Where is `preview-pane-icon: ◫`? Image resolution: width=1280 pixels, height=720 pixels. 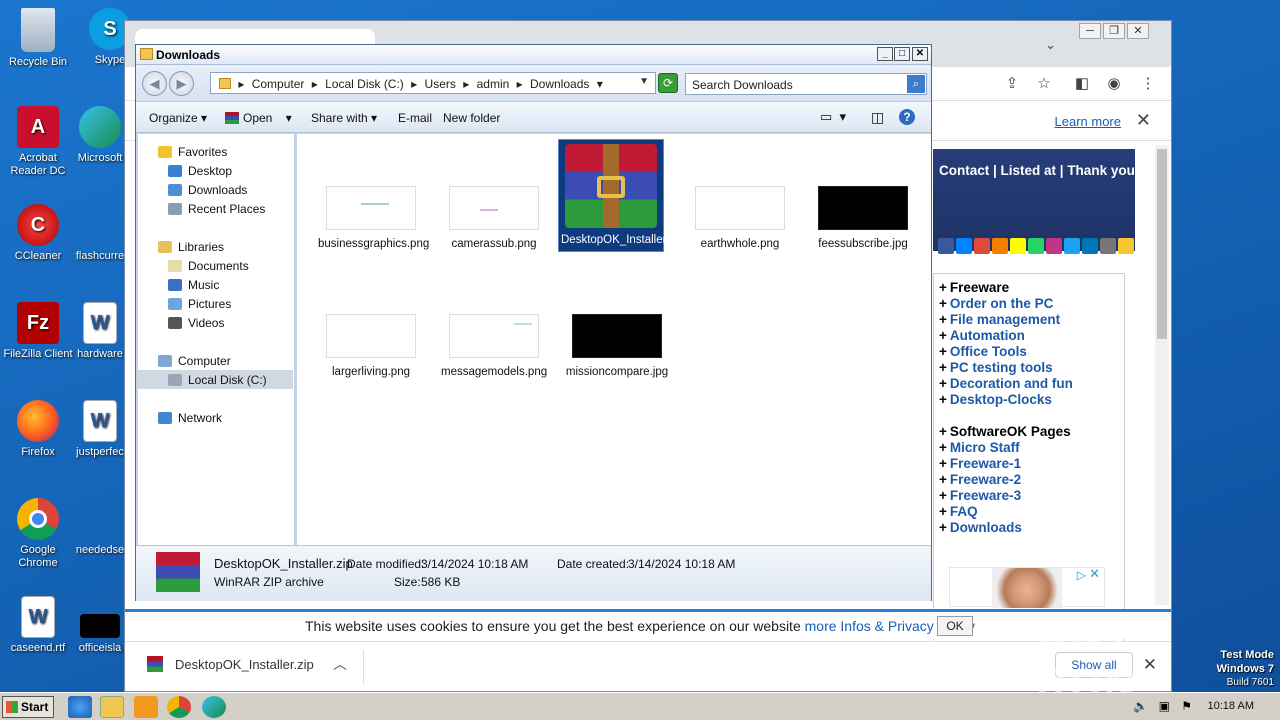
preview-pane-icon: ◫ is located at coordinates (877, 117).